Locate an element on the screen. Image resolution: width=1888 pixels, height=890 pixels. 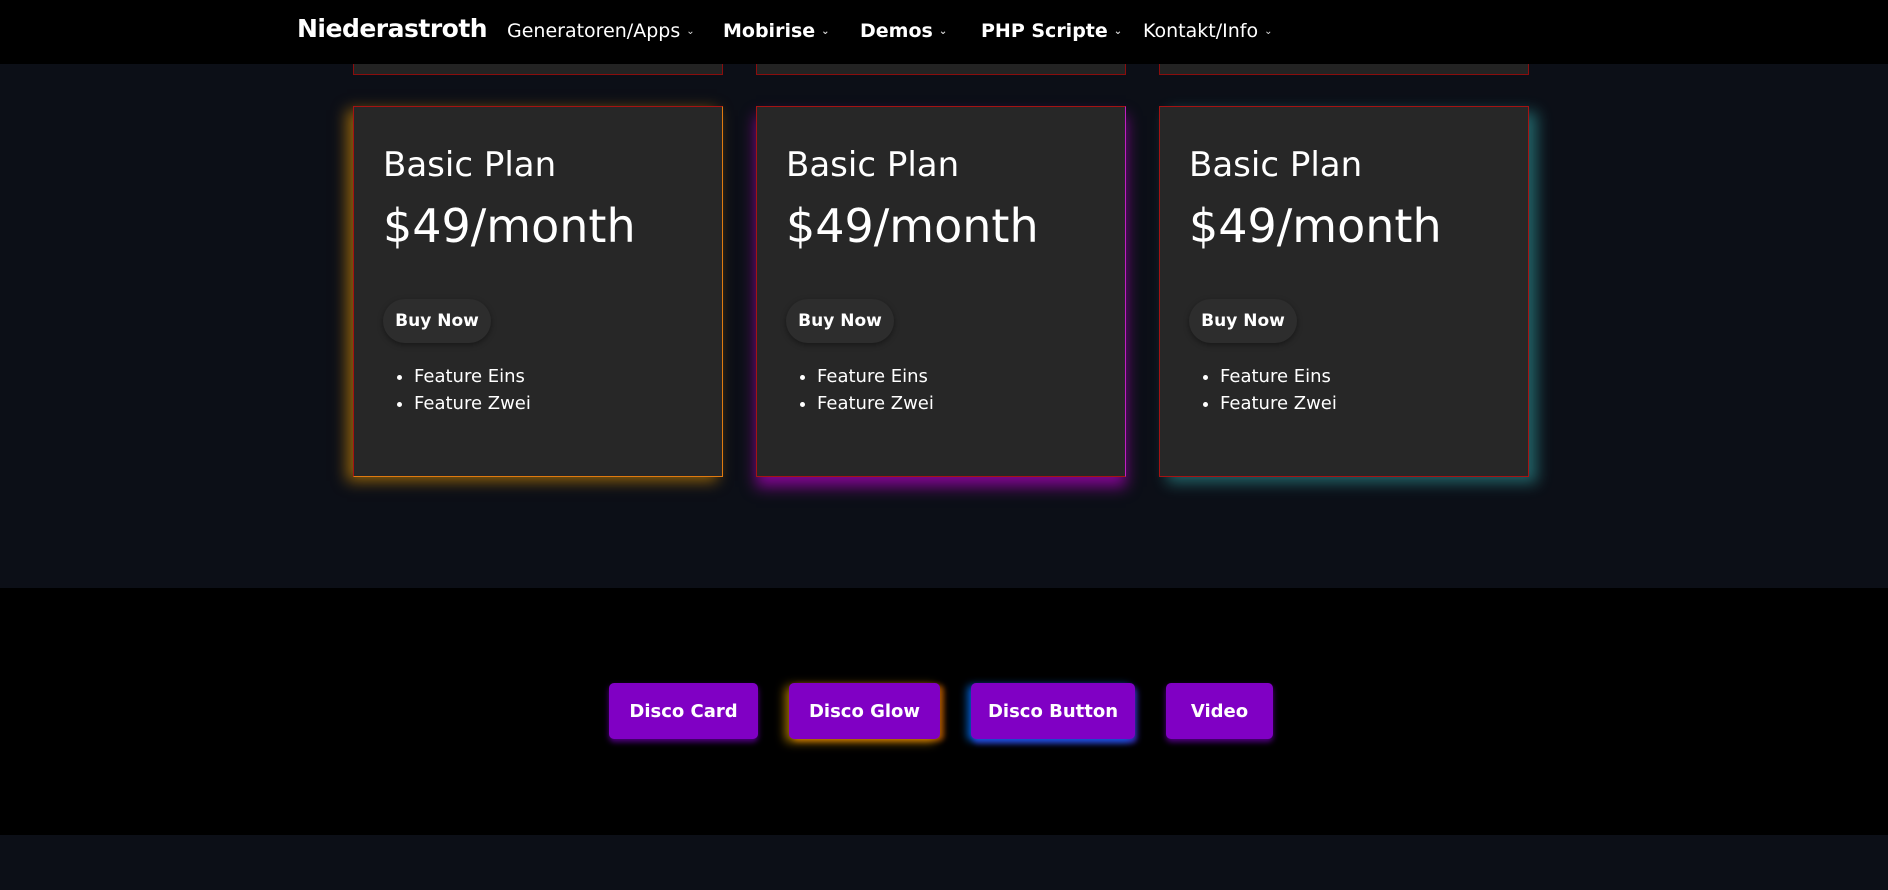
nav-item-generatoren: Generatoren/Apps ⌄ is located at coordinates (601, 31).